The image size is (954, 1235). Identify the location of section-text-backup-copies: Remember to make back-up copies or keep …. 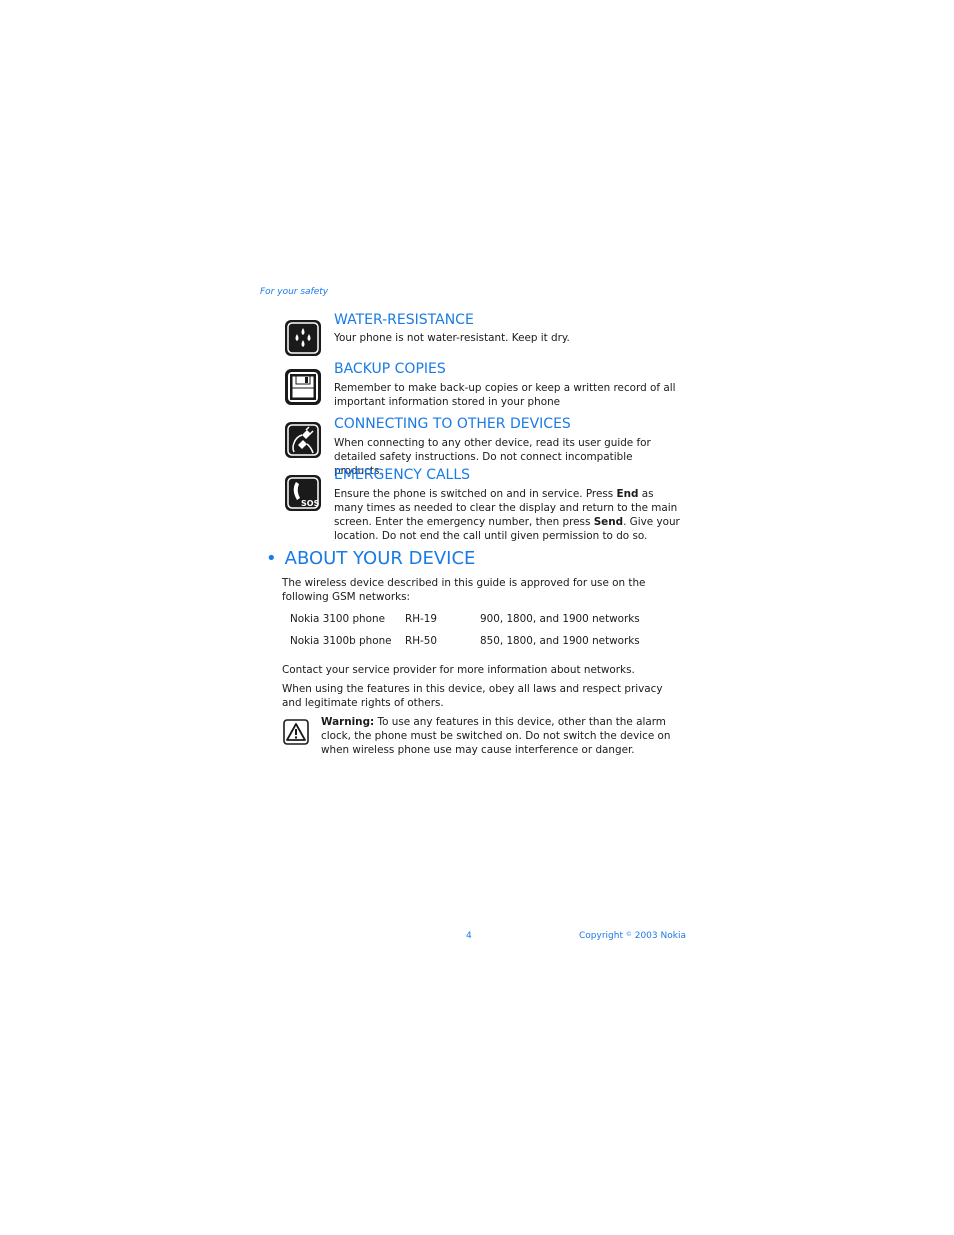
(505, 395).